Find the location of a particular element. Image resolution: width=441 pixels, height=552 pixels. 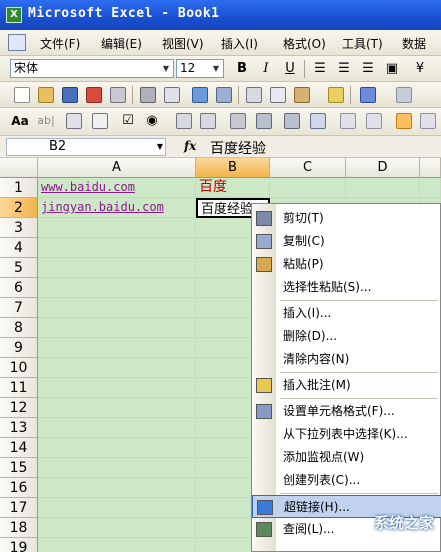

edit-box-icon: ab| is located at coordinates (46, 121).